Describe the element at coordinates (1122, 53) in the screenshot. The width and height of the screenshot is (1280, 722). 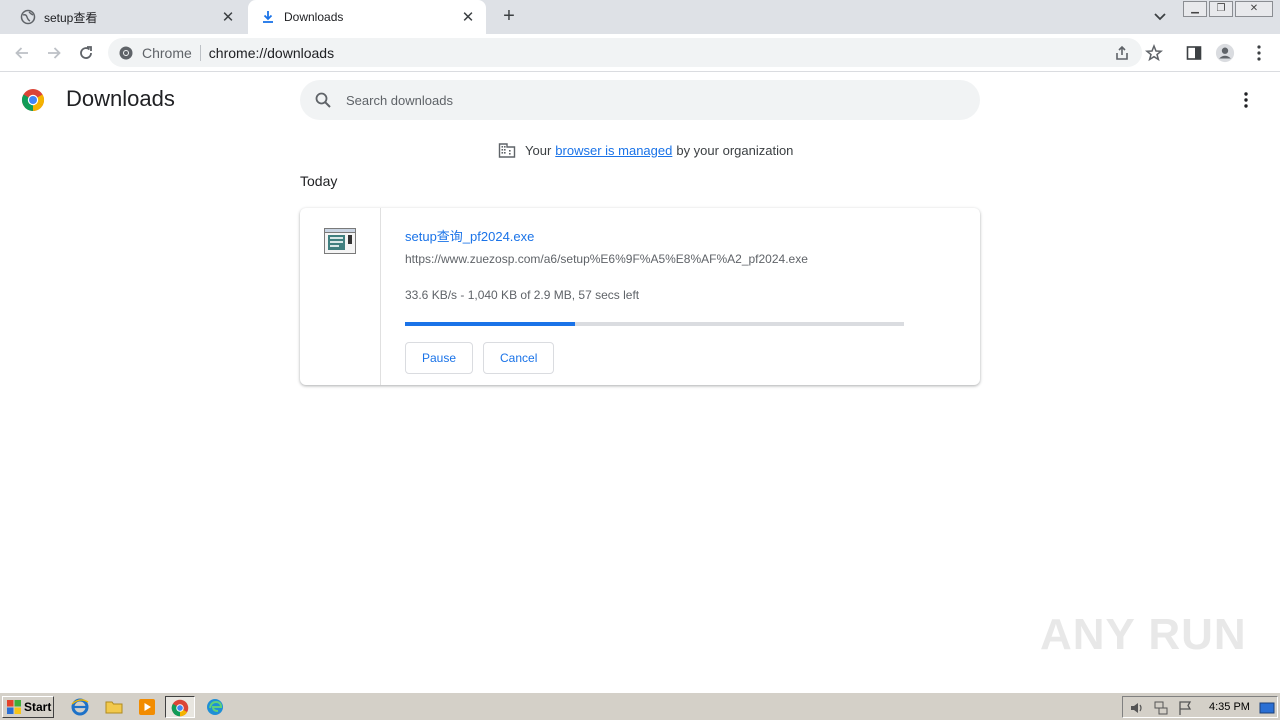
I see `share-icon` at that location.